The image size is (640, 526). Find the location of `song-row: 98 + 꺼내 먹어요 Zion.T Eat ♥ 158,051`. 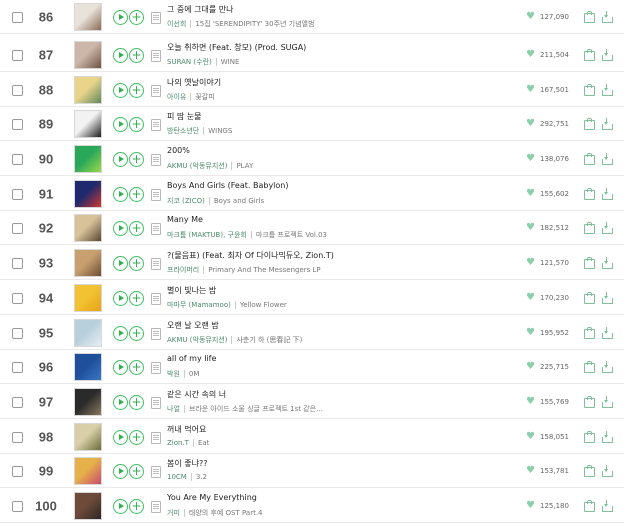

song-row: 98 + 꺼내 먹어요 Zion.T Eat ♥ 158,051 is located at coordinates (312, 437).